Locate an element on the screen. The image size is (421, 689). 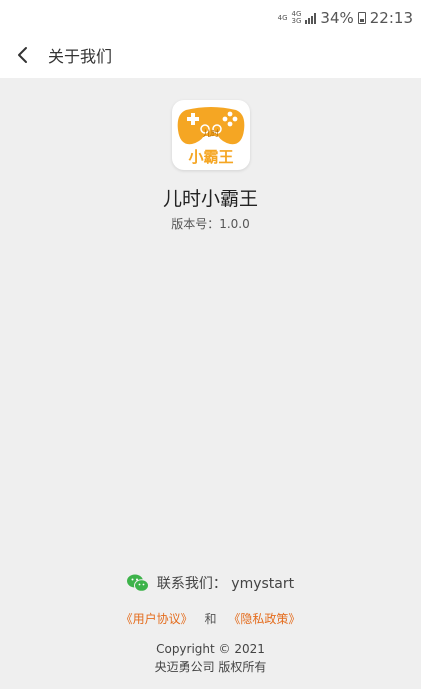
svg-text: 儿时 is located at coordinates (211, 133).